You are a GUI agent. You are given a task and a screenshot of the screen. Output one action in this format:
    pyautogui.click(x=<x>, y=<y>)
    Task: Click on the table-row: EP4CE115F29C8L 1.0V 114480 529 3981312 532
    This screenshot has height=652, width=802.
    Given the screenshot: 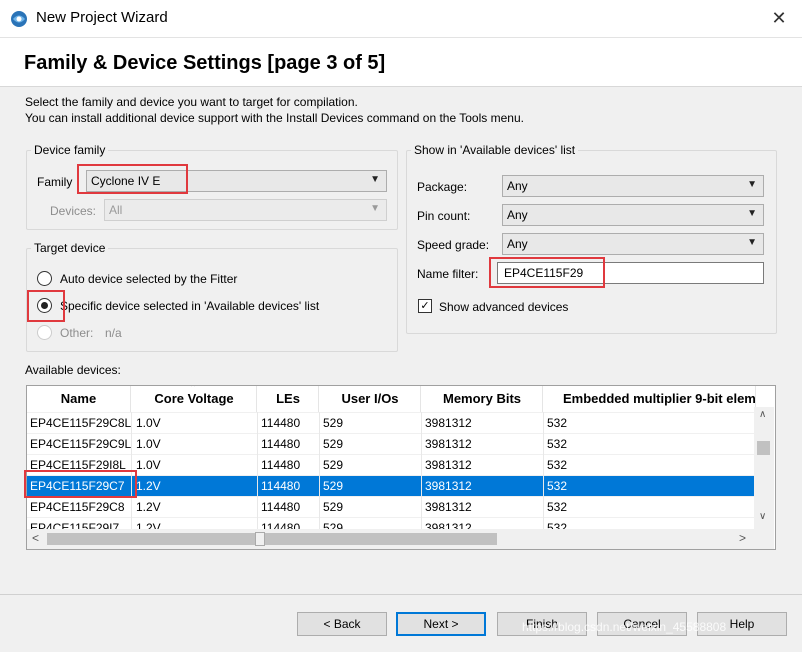 What is the action you would take?
    pyautogui.click(x=391, y=422)
    